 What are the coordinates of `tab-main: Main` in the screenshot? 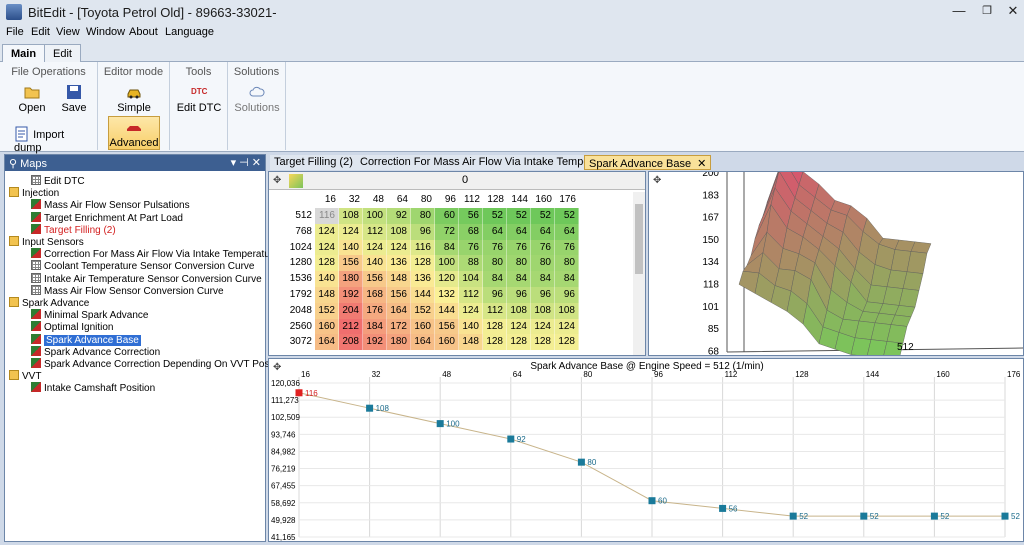 It's located at (24, 53).